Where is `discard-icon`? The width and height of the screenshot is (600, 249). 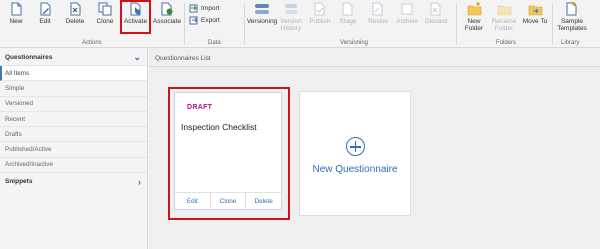 discard-icon is located at coordinates (435, 9).